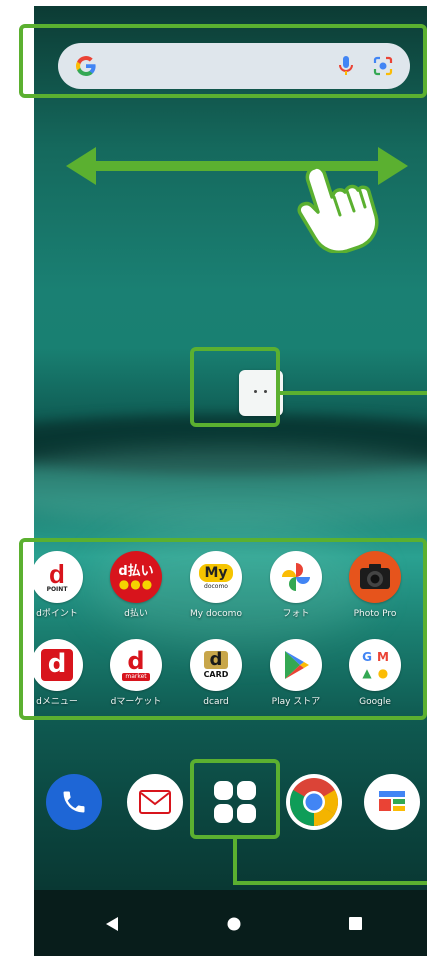 The height and width of the screenshot is (965, 427). Describe the element at coordinates (355, 923) in the screenshot. I see `recents-icon` at that location.